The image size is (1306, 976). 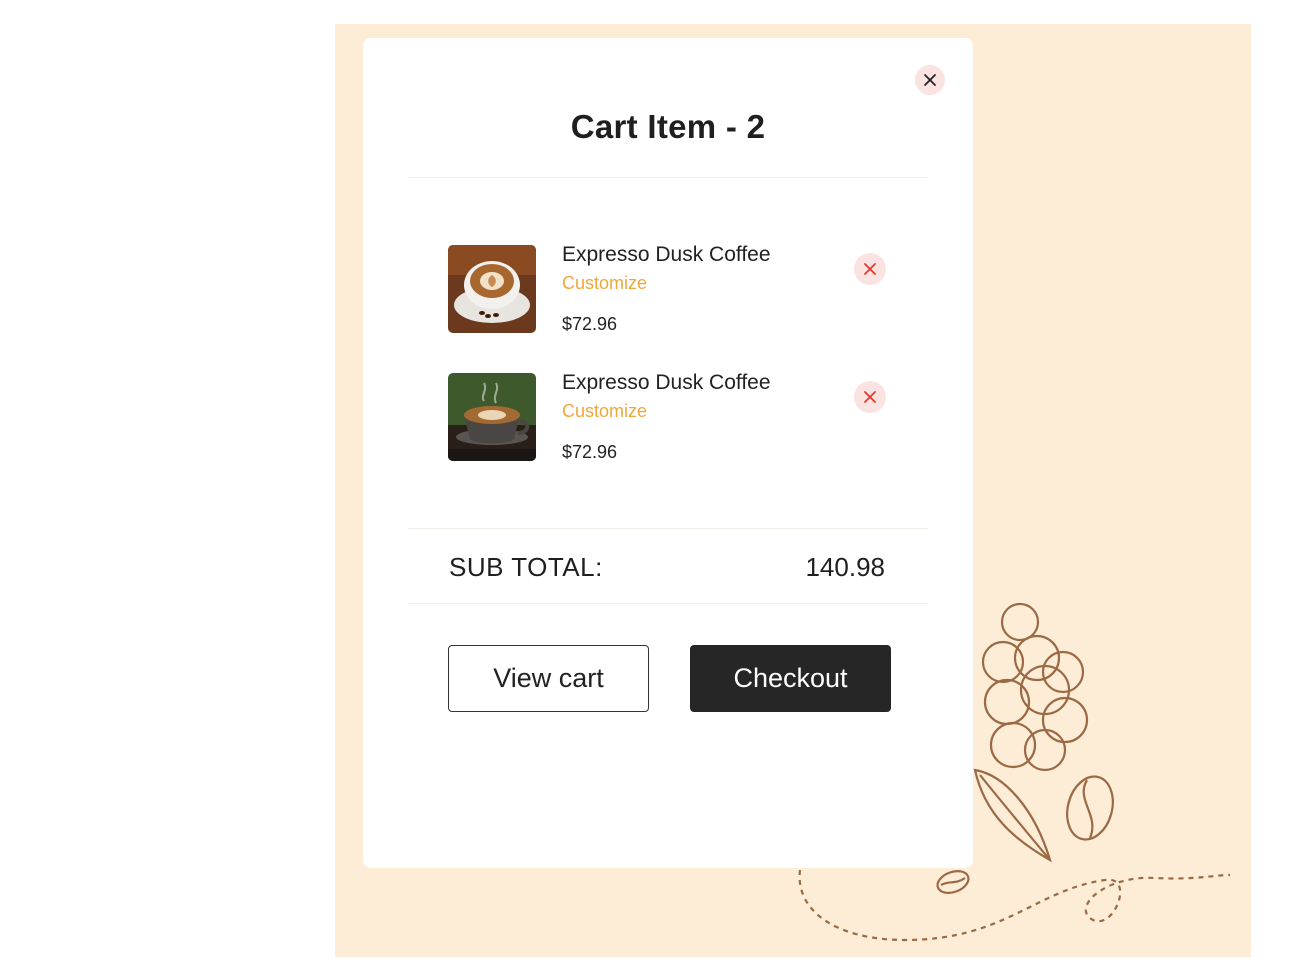 What do you see at coordinates (492, 289) in the screenshot?
I see `latte-cup-photo` at bounding box center [492, 289].